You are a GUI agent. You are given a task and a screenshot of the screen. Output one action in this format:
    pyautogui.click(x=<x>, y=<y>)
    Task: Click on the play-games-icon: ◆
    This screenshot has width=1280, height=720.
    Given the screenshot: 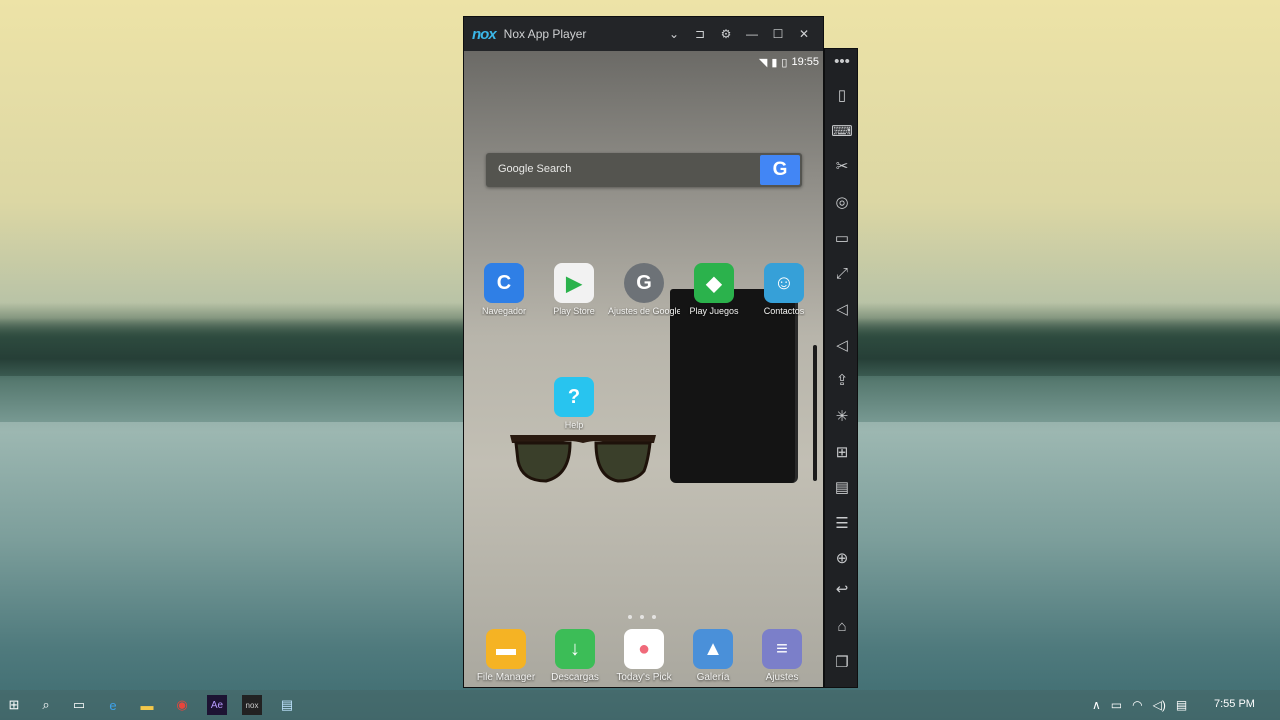 What is the action you would take?
    pyautogui.click(x=714, y=283)
    